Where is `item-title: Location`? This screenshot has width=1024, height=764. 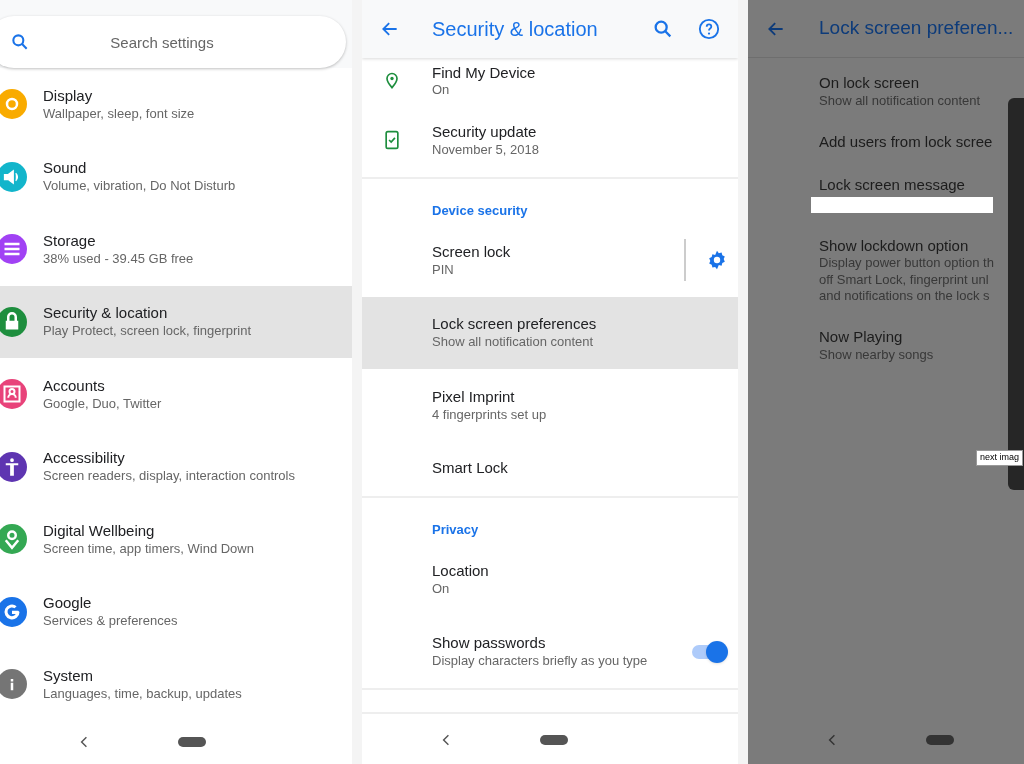 item-title: Location is located at coordinates (461, 571).